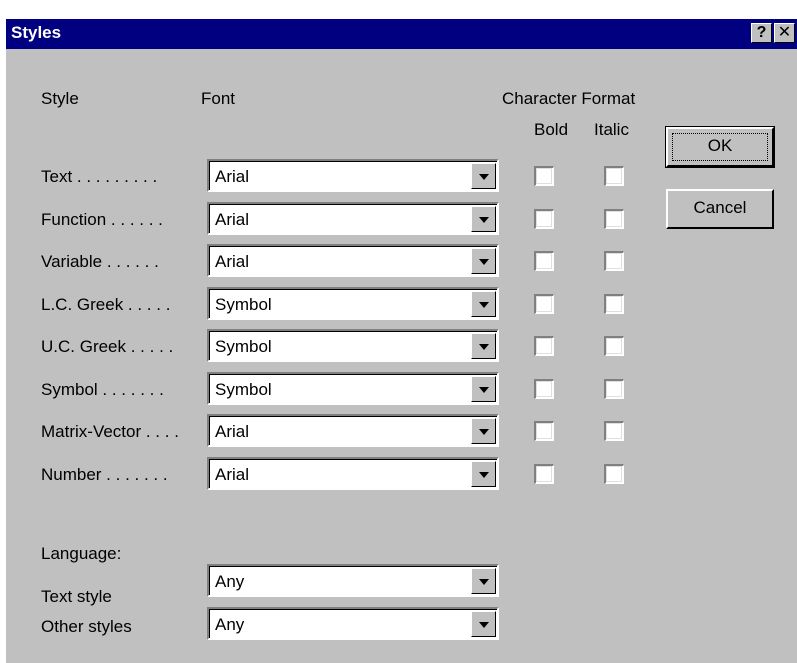  Describe the element at coordinates (569, 98) in the screenshot. I see `character-format-header: Character Format` at that location.